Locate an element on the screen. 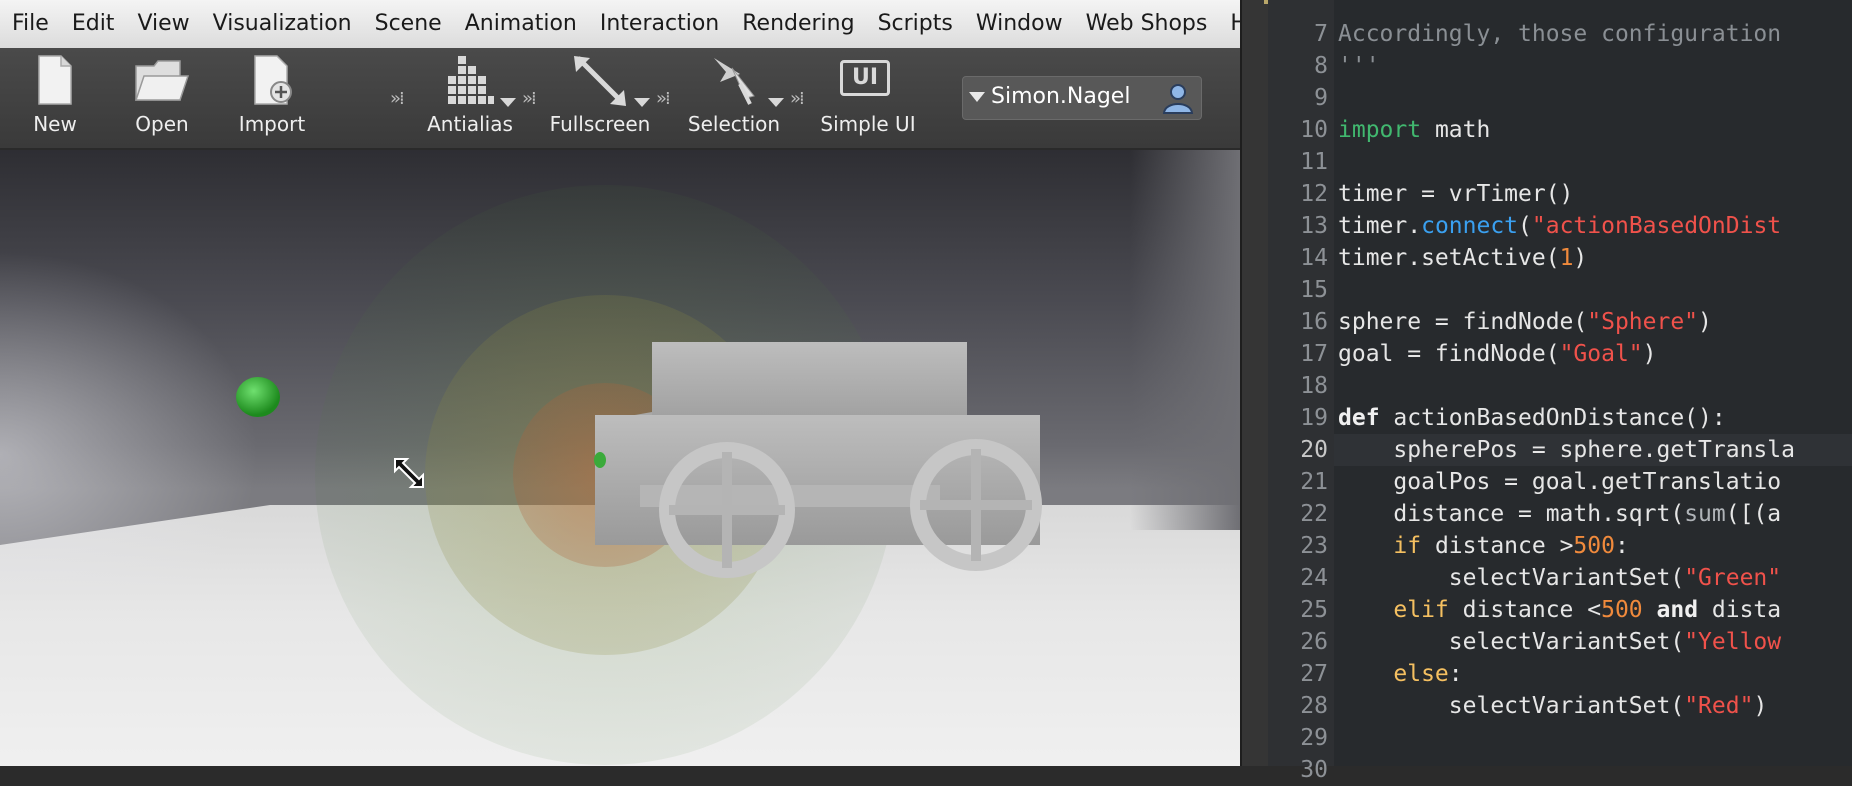 This screenshot has width=1852, height=786. green-sphere is located at coordinates (258, 397).